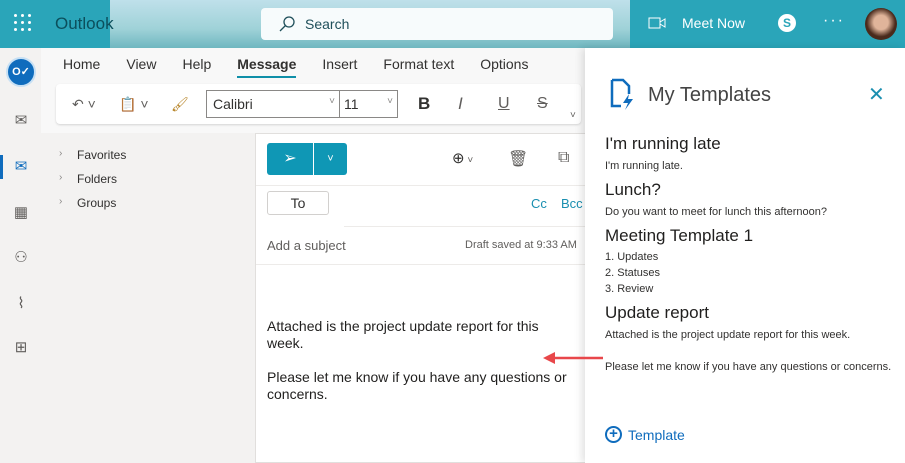 The height and width of the screenshot is (463, 905). What do you see at coordinates (21, 347) in the screenshot?
I see `apps-icon: ⊞` at bounding box center [21, 347].